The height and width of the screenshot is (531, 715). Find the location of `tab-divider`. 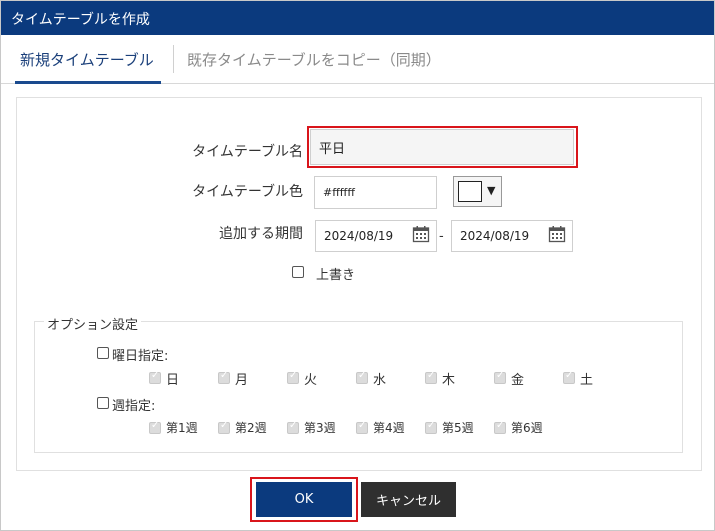

tab-divider is located at coordinates (173, 59).